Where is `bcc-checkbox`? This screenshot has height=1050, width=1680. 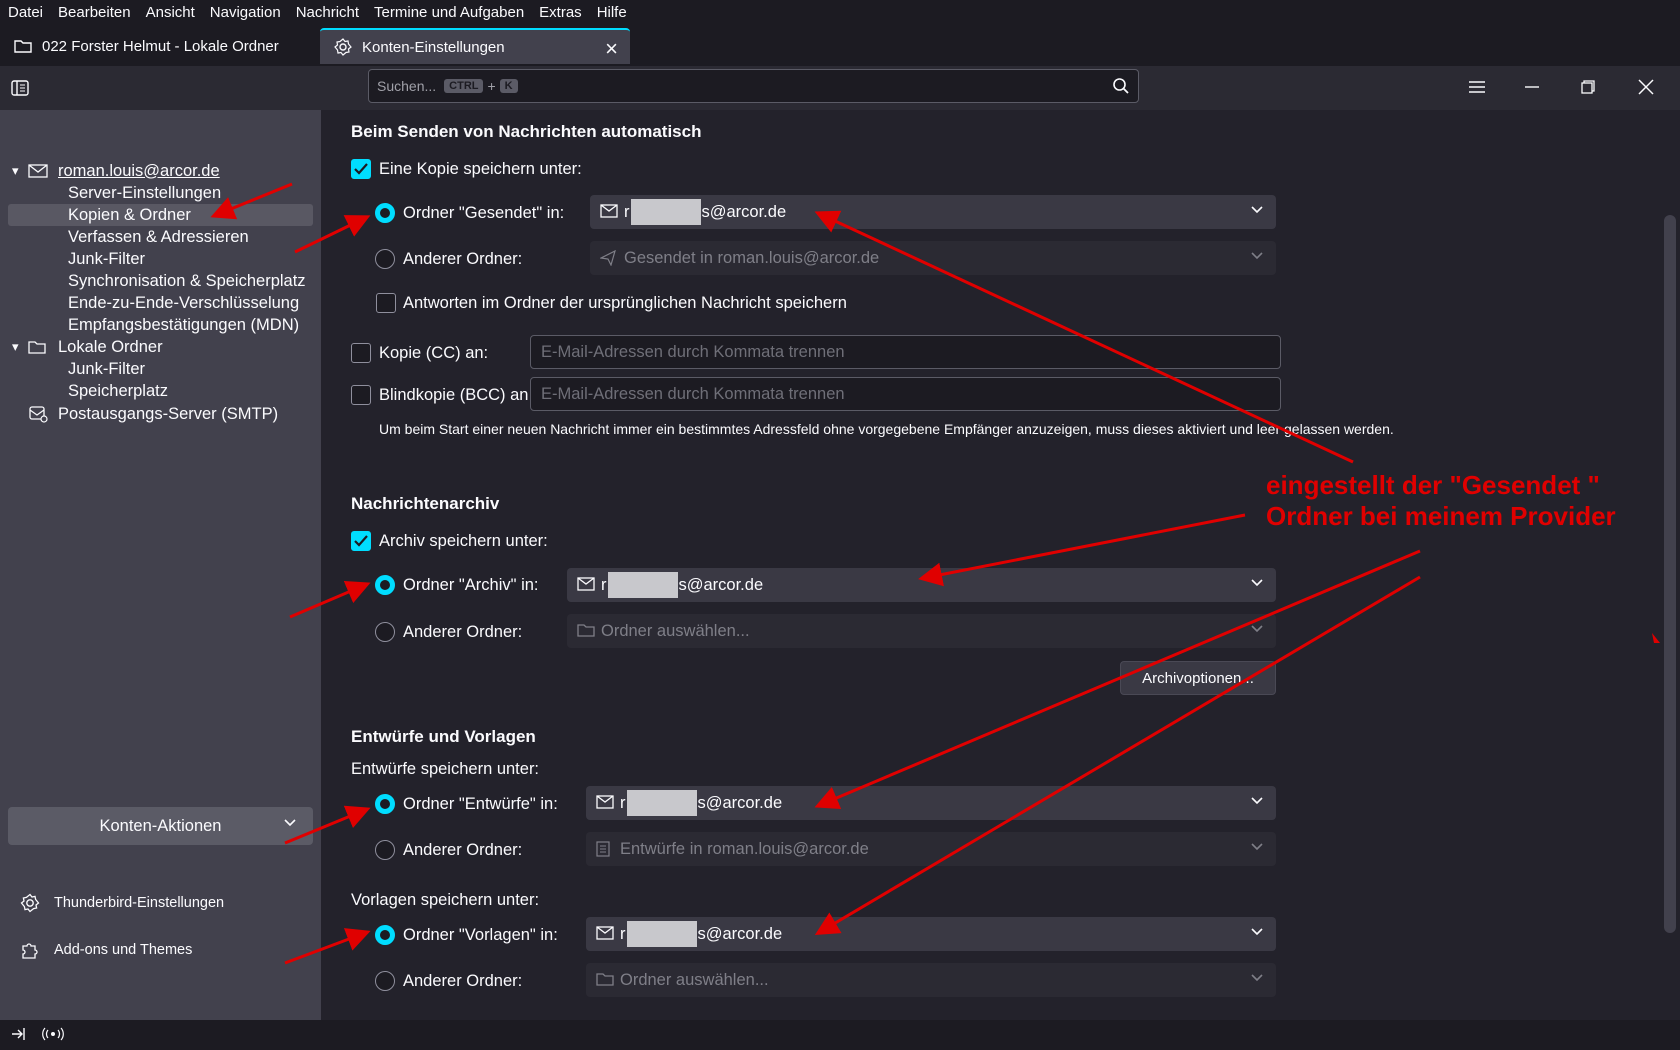
bcc-checkbox is located at coordinates (361, 395).